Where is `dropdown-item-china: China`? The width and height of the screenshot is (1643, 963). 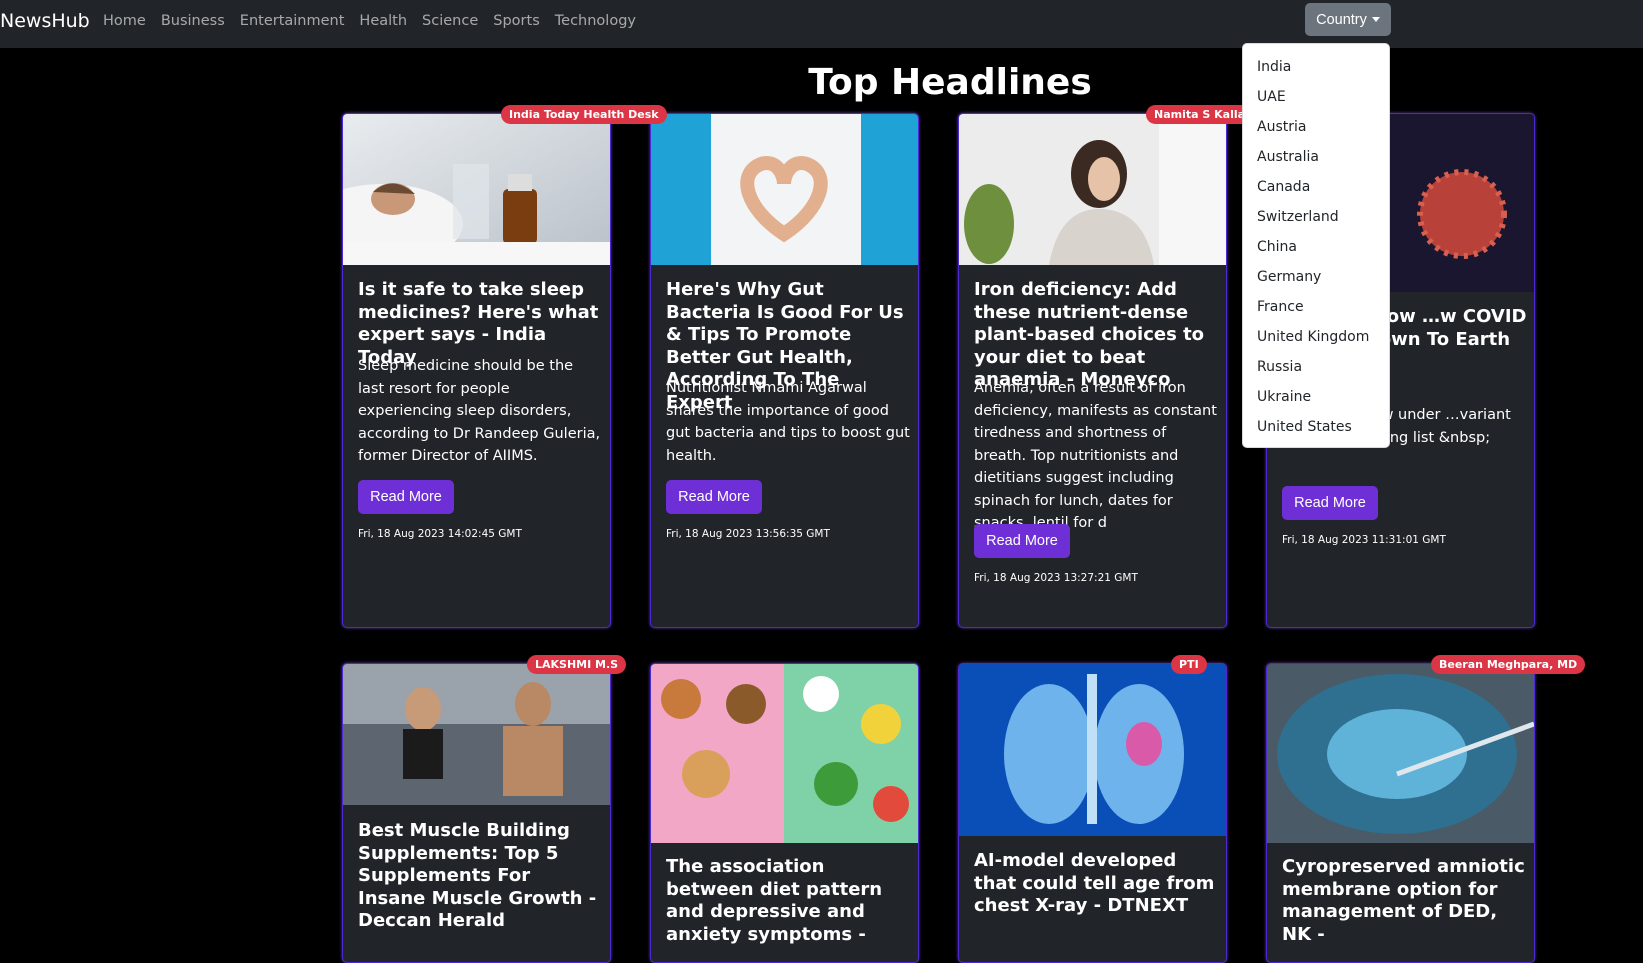
dropdown-item-china: China is located at coordinates (1316, 247).